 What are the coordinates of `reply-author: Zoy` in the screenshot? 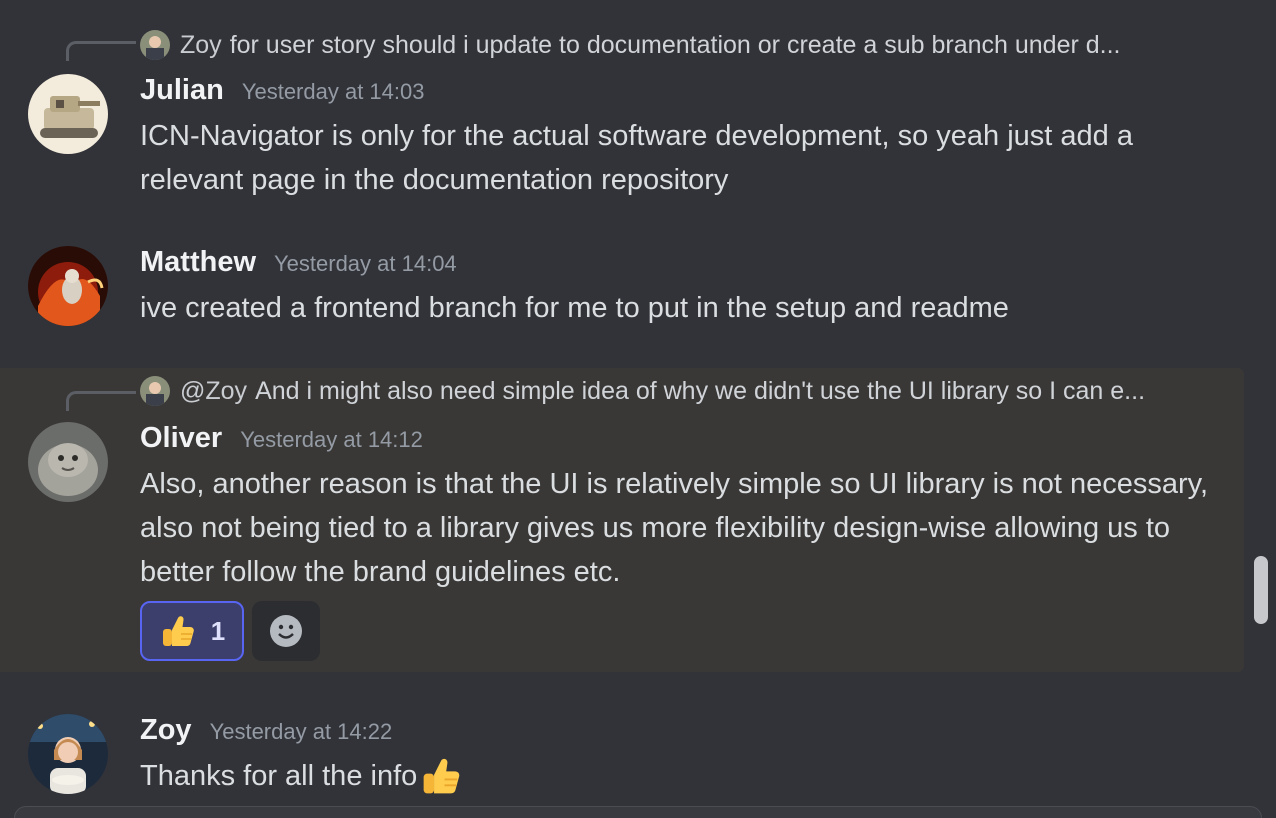 It's located at (201, 45).